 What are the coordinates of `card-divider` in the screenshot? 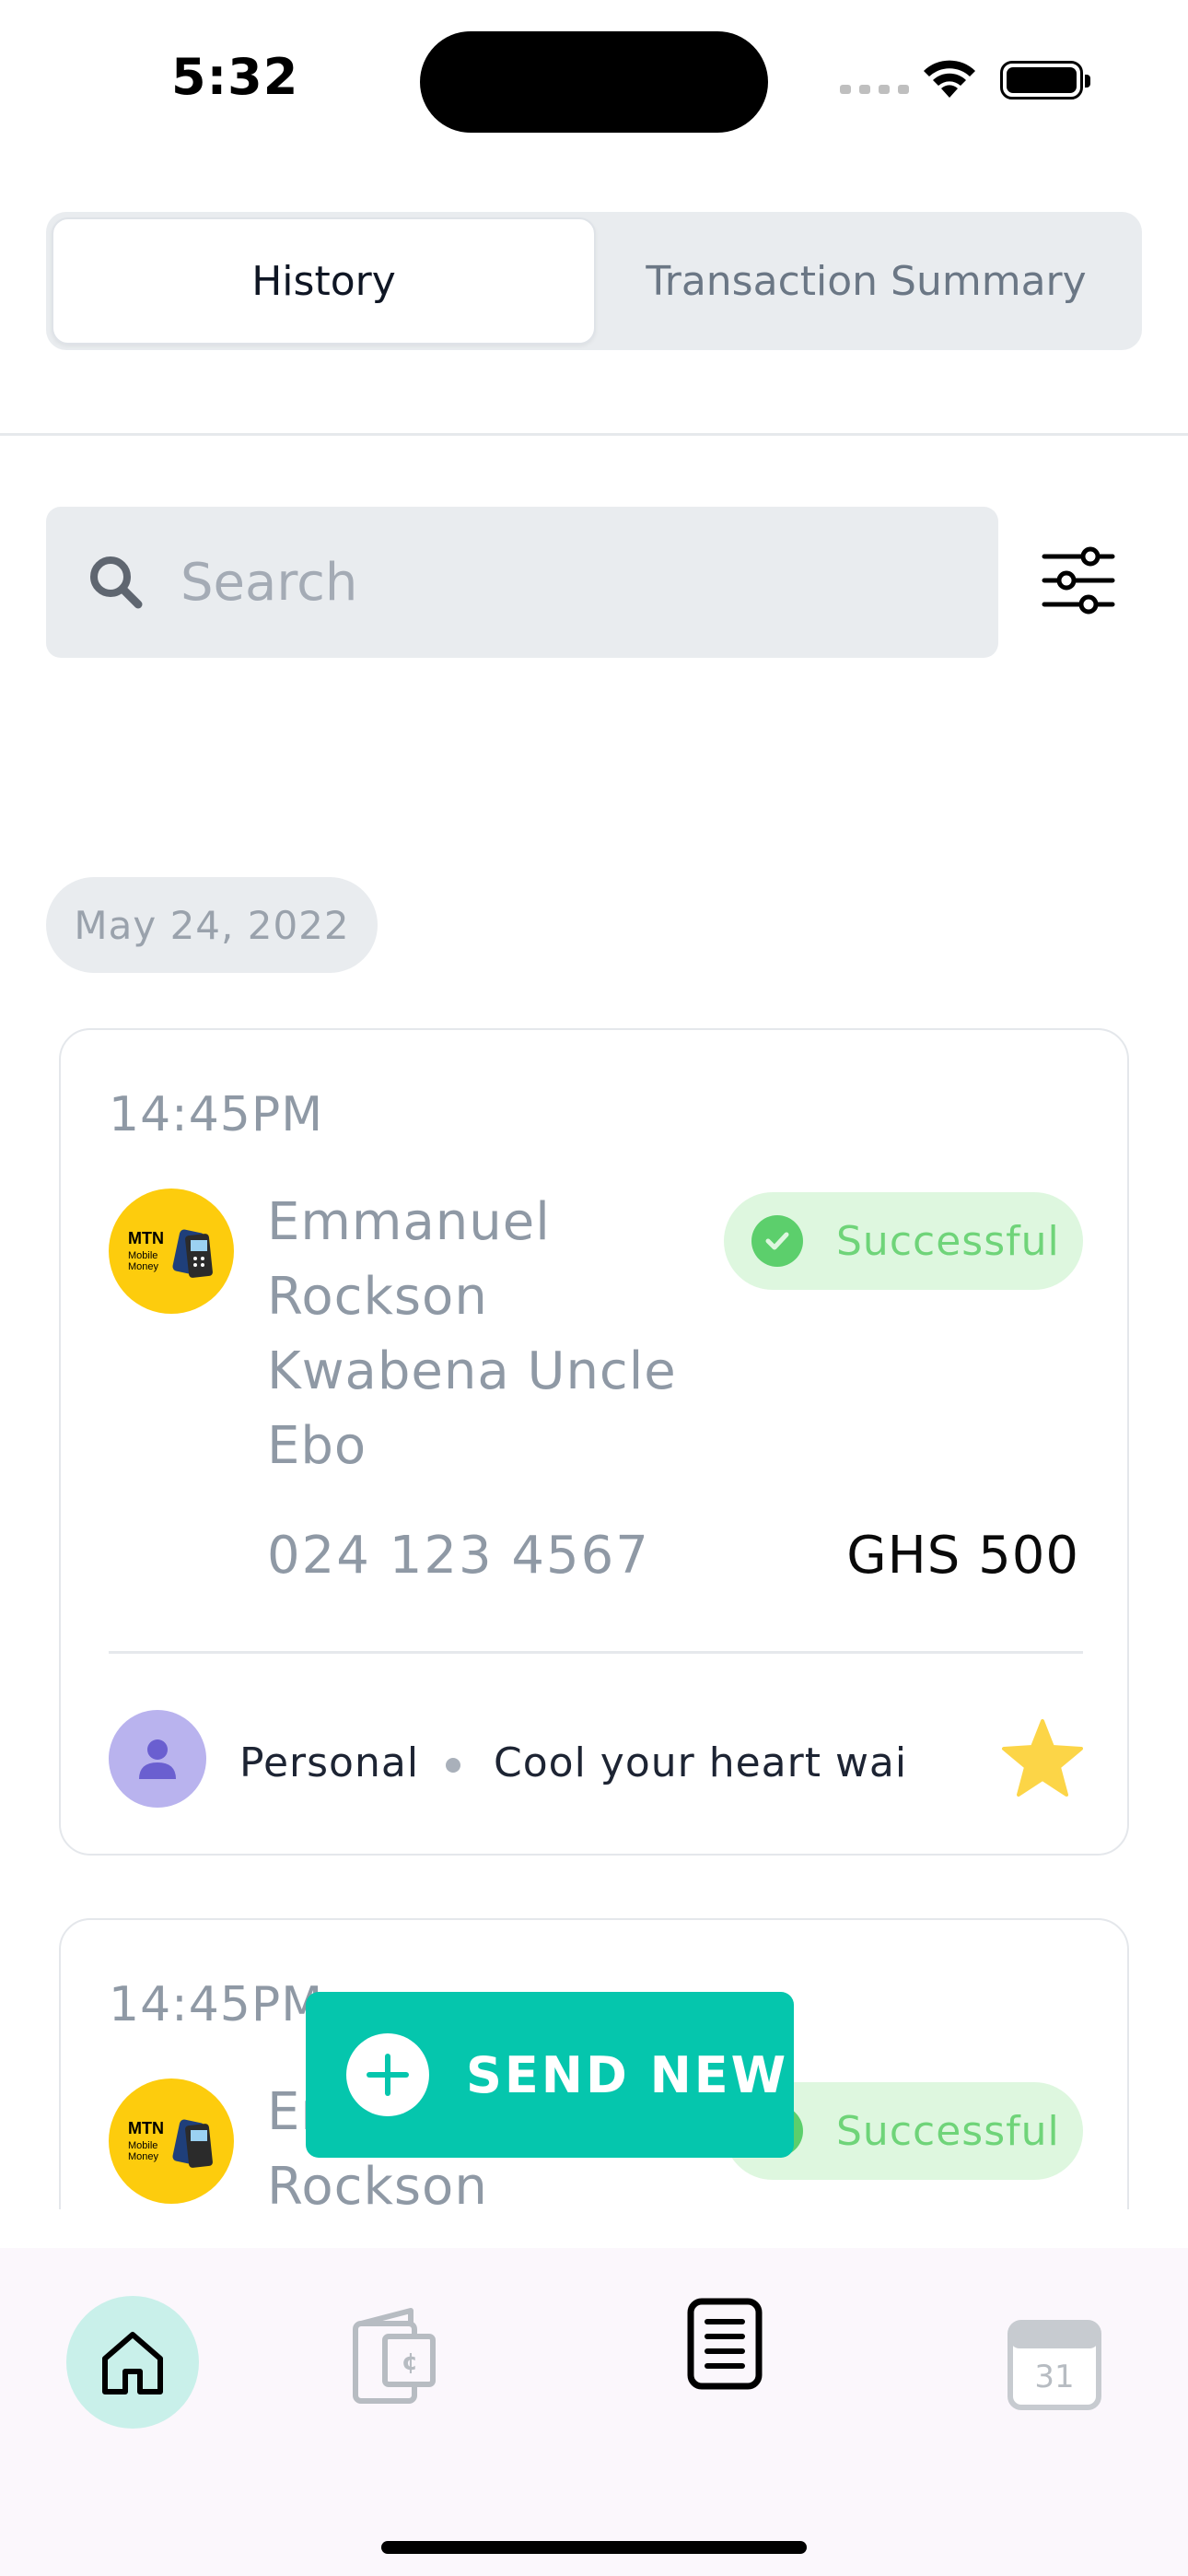 It's located at (596, 1652).